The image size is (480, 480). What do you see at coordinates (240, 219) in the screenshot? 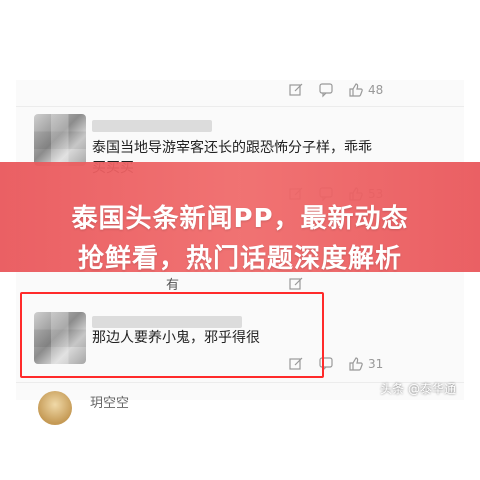
I see `banner-title-line-1: 泰国头条新闻PP，最新动态` at bounding box center [240, 219].